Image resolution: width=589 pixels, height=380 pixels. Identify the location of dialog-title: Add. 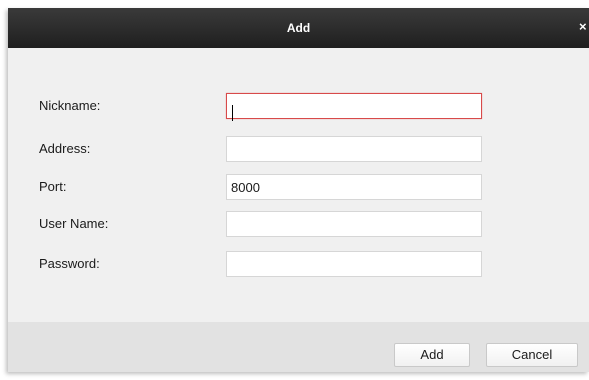
(298, 28).